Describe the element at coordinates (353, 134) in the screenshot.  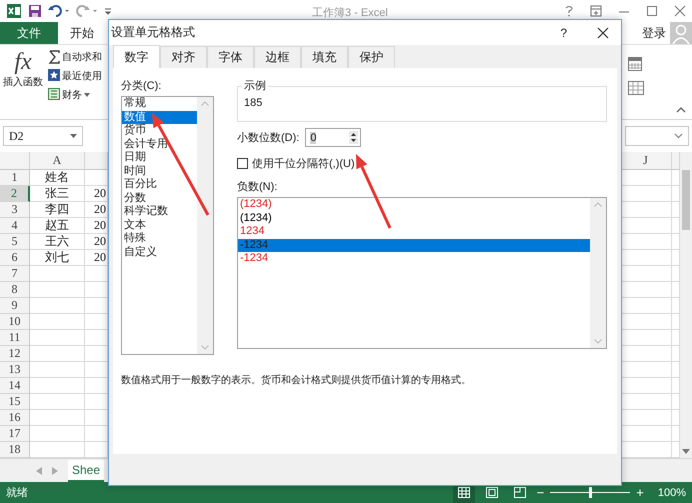
I see `spin-up-icon` at that location.